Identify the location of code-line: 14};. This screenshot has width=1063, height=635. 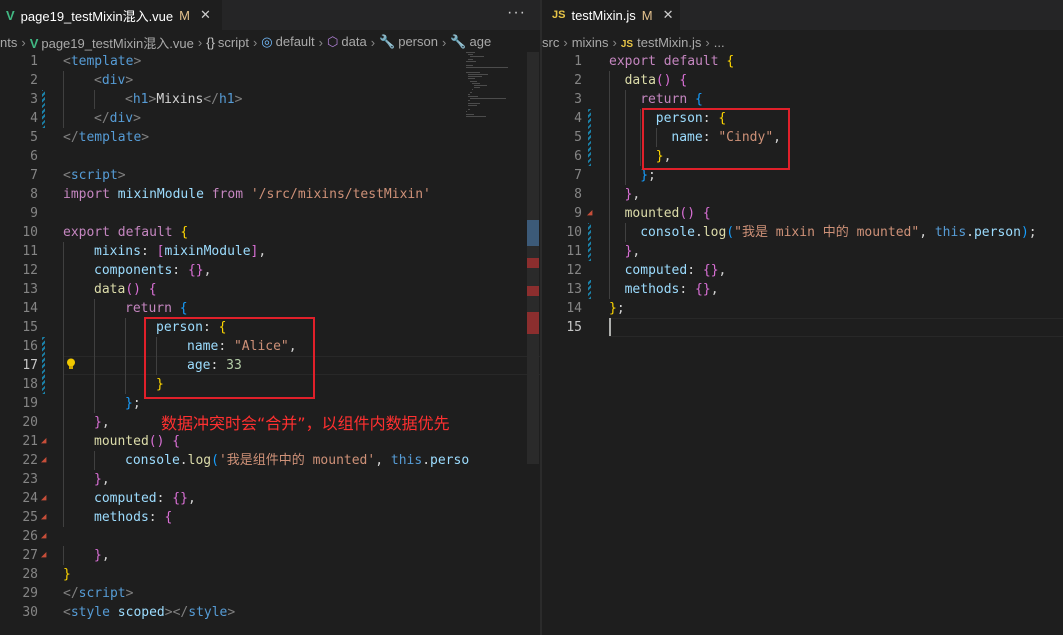
(802, 308).